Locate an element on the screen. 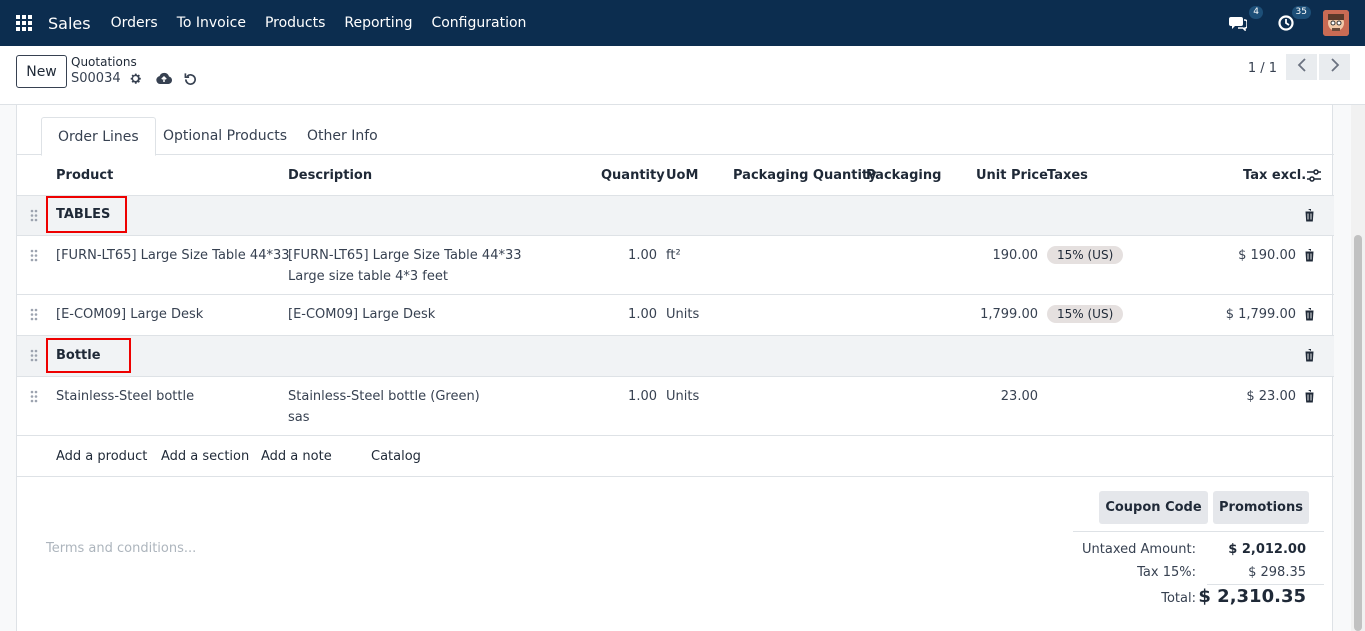  tax-label: Tax 15%: is located at coordinates (1166, 572).